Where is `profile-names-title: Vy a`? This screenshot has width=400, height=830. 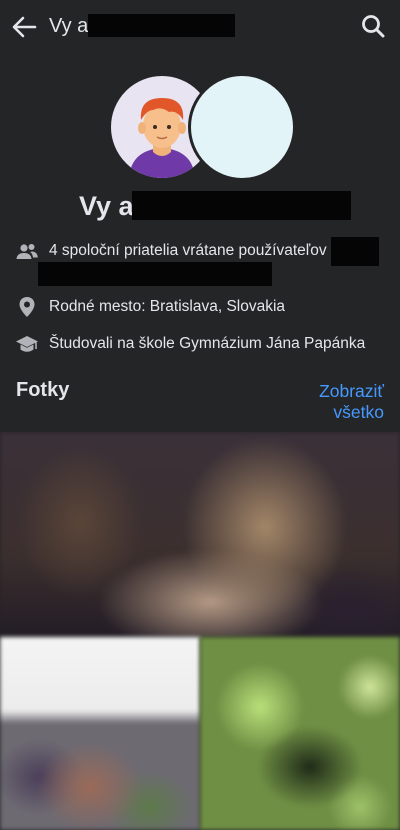
profile-names-title: Vy a is located at coordinates (106, 206).